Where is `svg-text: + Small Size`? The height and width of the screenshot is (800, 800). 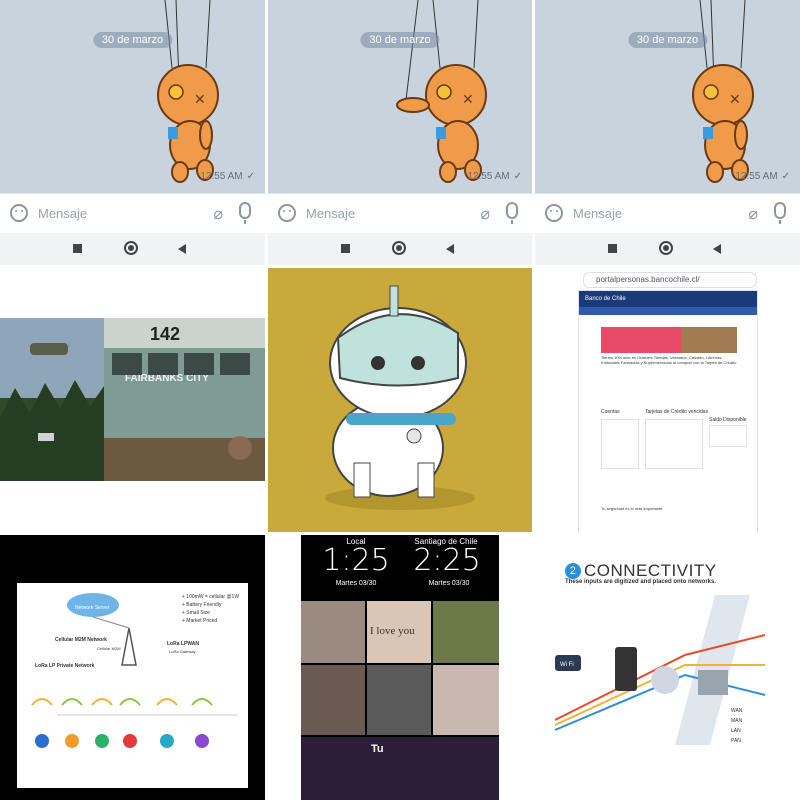 svg-text: + Small Size is located at coordinates (196, 613).